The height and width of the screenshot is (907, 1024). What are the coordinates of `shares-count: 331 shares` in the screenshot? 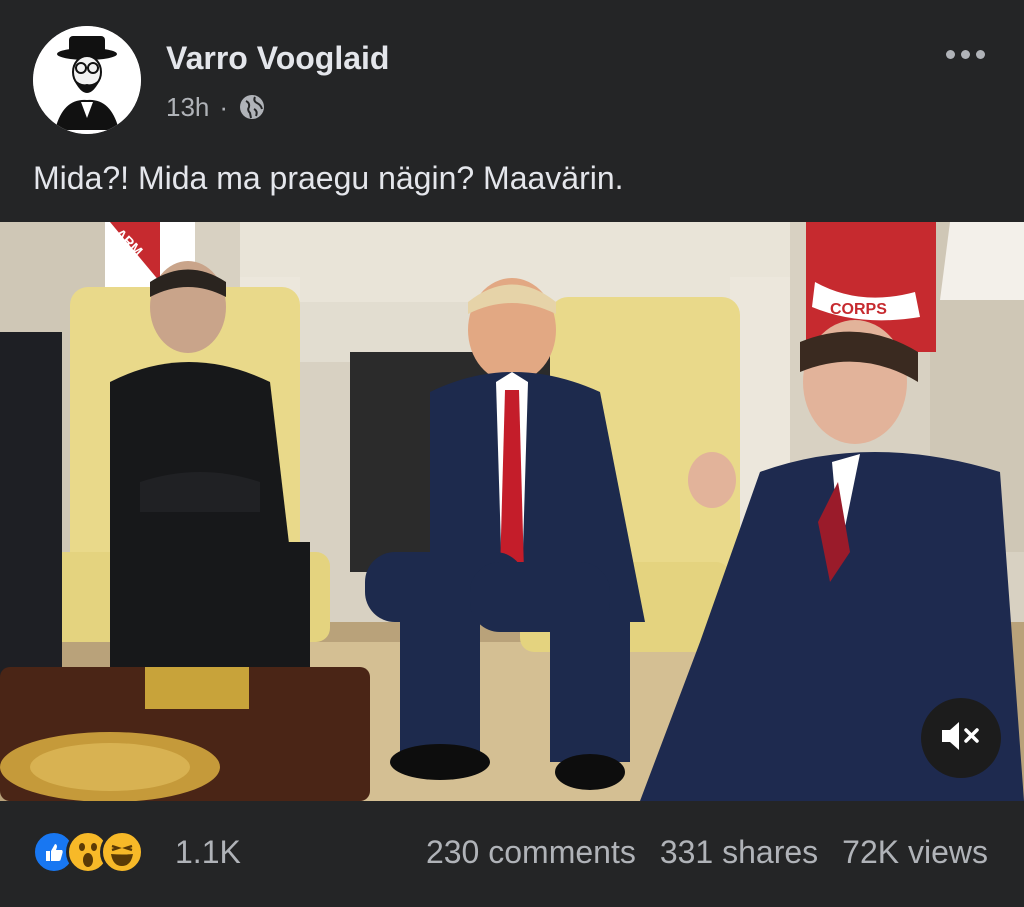 It's located at (739, 852).